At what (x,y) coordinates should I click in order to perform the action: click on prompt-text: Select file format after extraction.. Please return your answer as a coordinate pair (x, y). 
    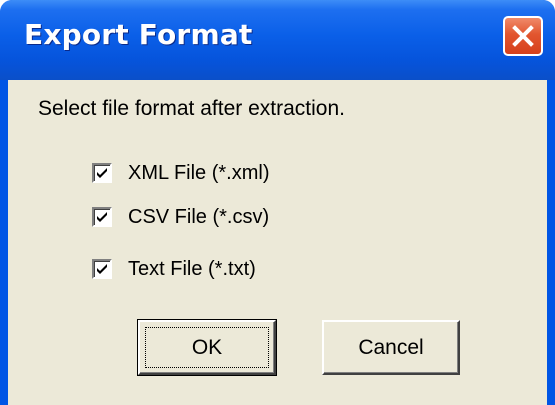
    Looking at the image, I should click on (191, 108).